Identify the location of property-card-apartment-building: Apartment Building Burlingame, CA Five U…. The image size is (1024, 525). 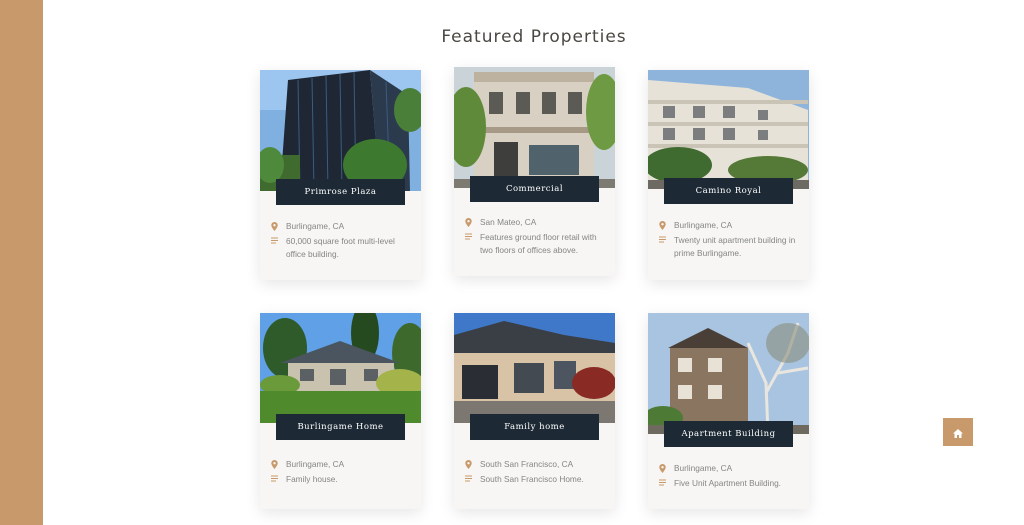
(728, 411).